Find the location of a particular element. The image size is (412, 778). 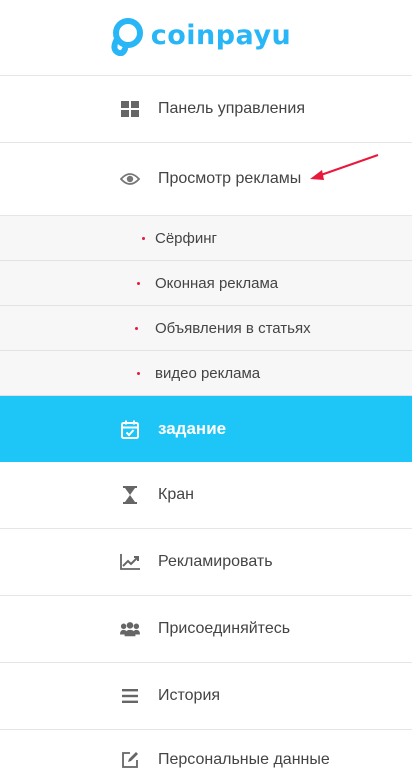

menu-item-profile: Персональные данные is located at coordinates (206, 754).